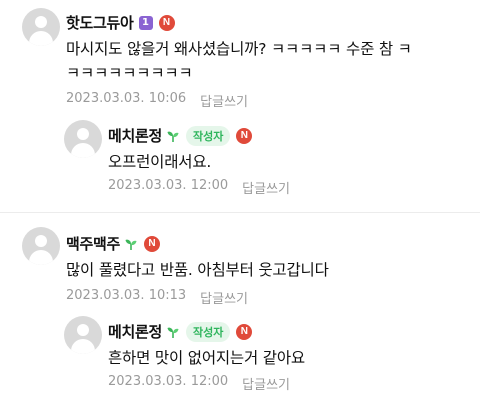 The width and height of the screenshot is (480, 408). I want to click on comment-text: 많이 풀렸다고 반품. 아침부터 웃고갑니다, so click(197, 270).